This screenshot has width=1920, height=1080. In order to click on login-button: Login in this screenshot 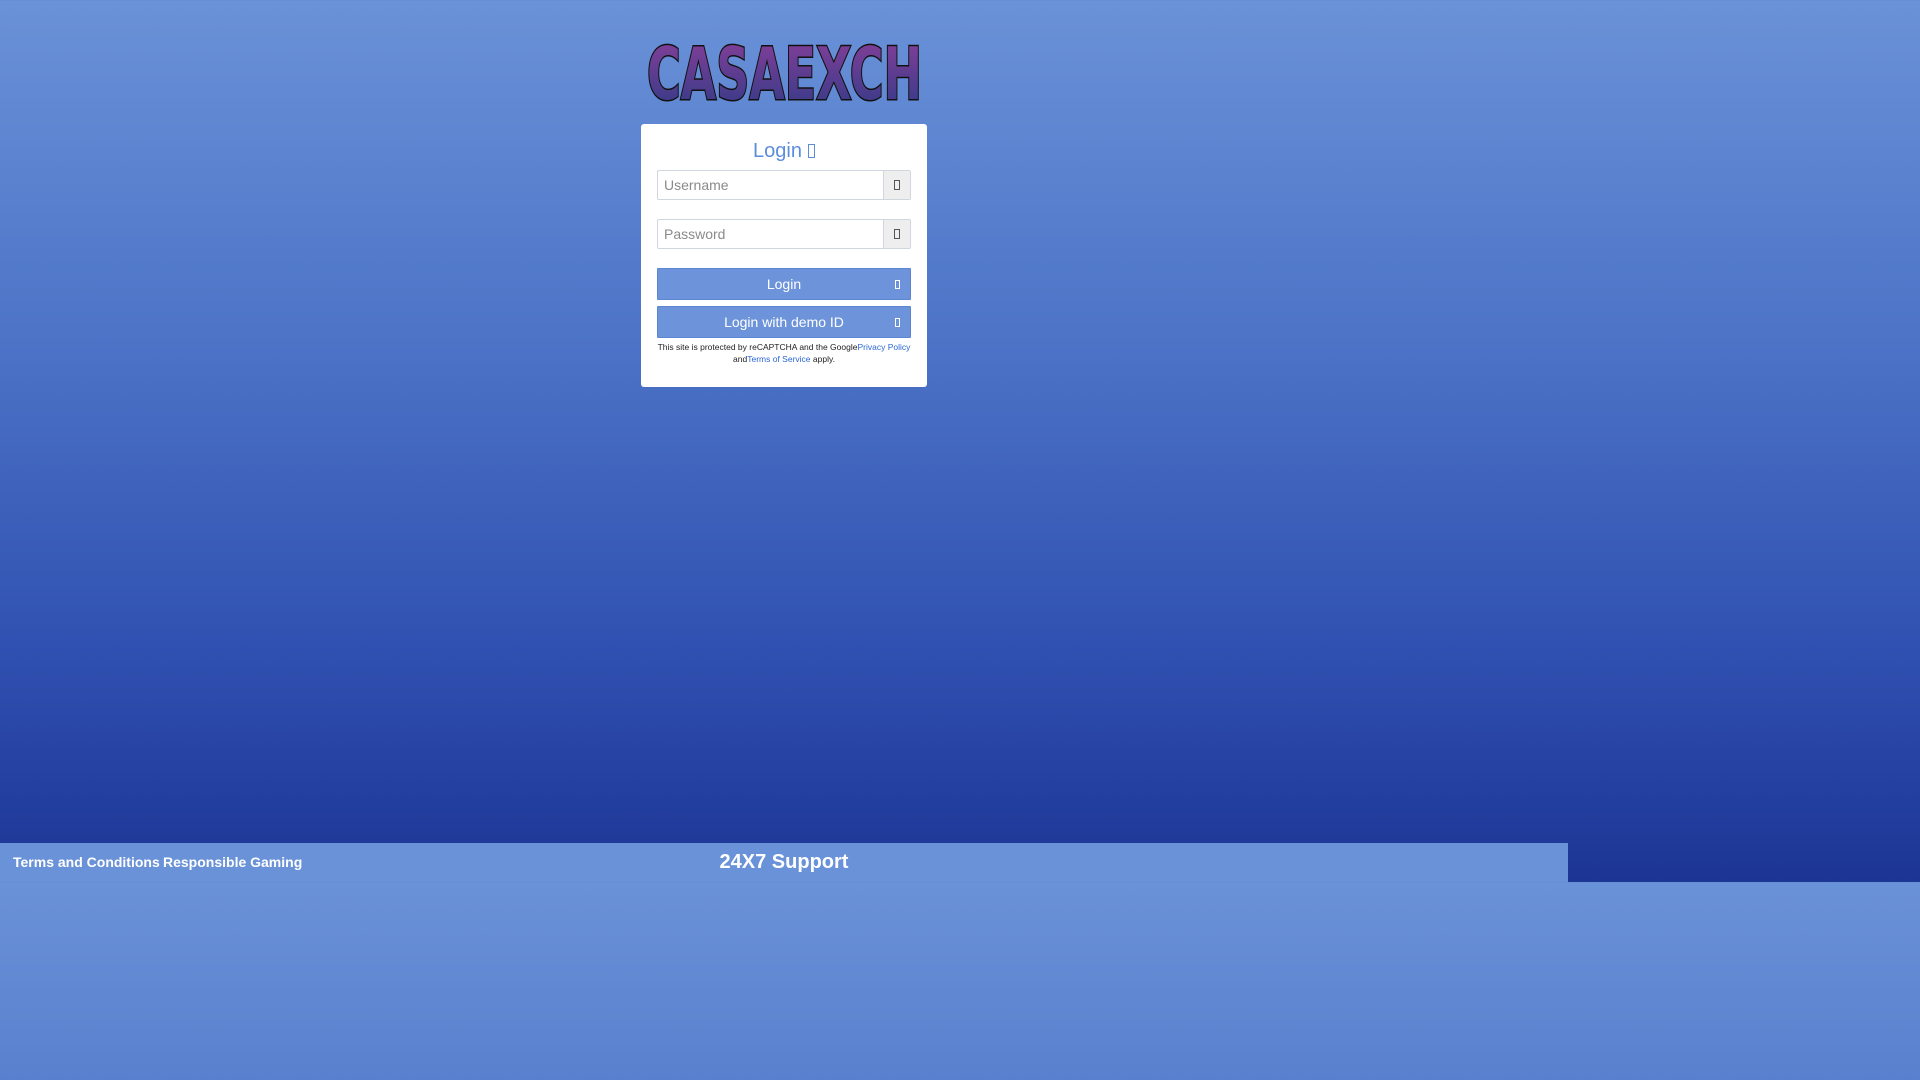, I will do `click(784, 284)`.